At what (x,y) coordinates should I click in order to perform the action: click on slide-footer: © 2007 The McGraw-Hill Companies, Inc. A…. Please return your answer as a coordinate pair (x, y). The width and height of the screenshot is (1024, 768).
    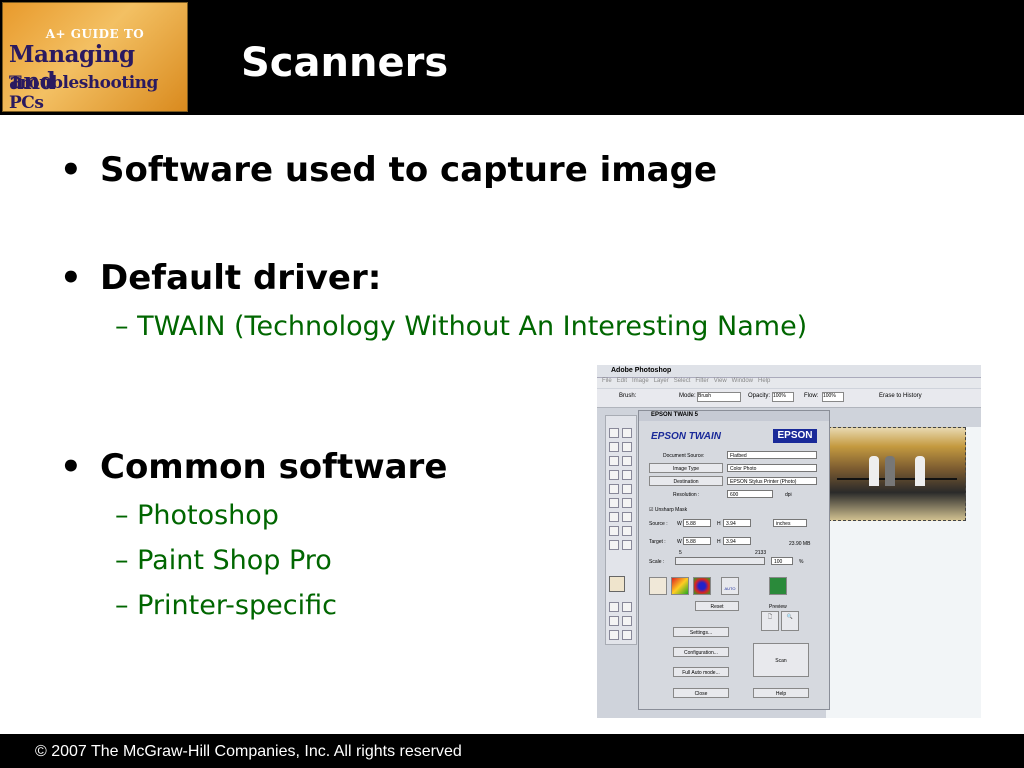
    Looking at the image, I should click on (512, 751).